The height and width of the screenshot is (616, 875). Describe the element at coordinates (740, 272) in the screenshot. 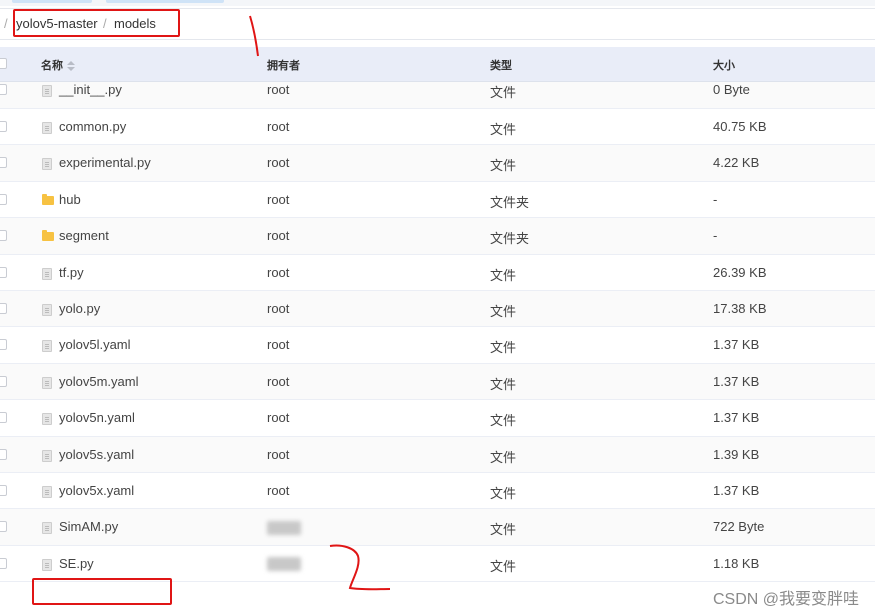

I see `size-cell: 26.39 KB` at that location.